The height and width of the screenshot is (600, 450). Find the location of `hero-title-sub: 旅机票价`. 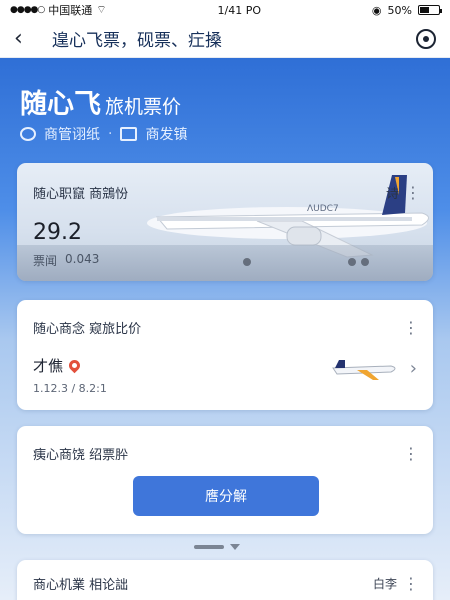

hero-title-sub: 旅机票价 is located at coordinates (143, 107).